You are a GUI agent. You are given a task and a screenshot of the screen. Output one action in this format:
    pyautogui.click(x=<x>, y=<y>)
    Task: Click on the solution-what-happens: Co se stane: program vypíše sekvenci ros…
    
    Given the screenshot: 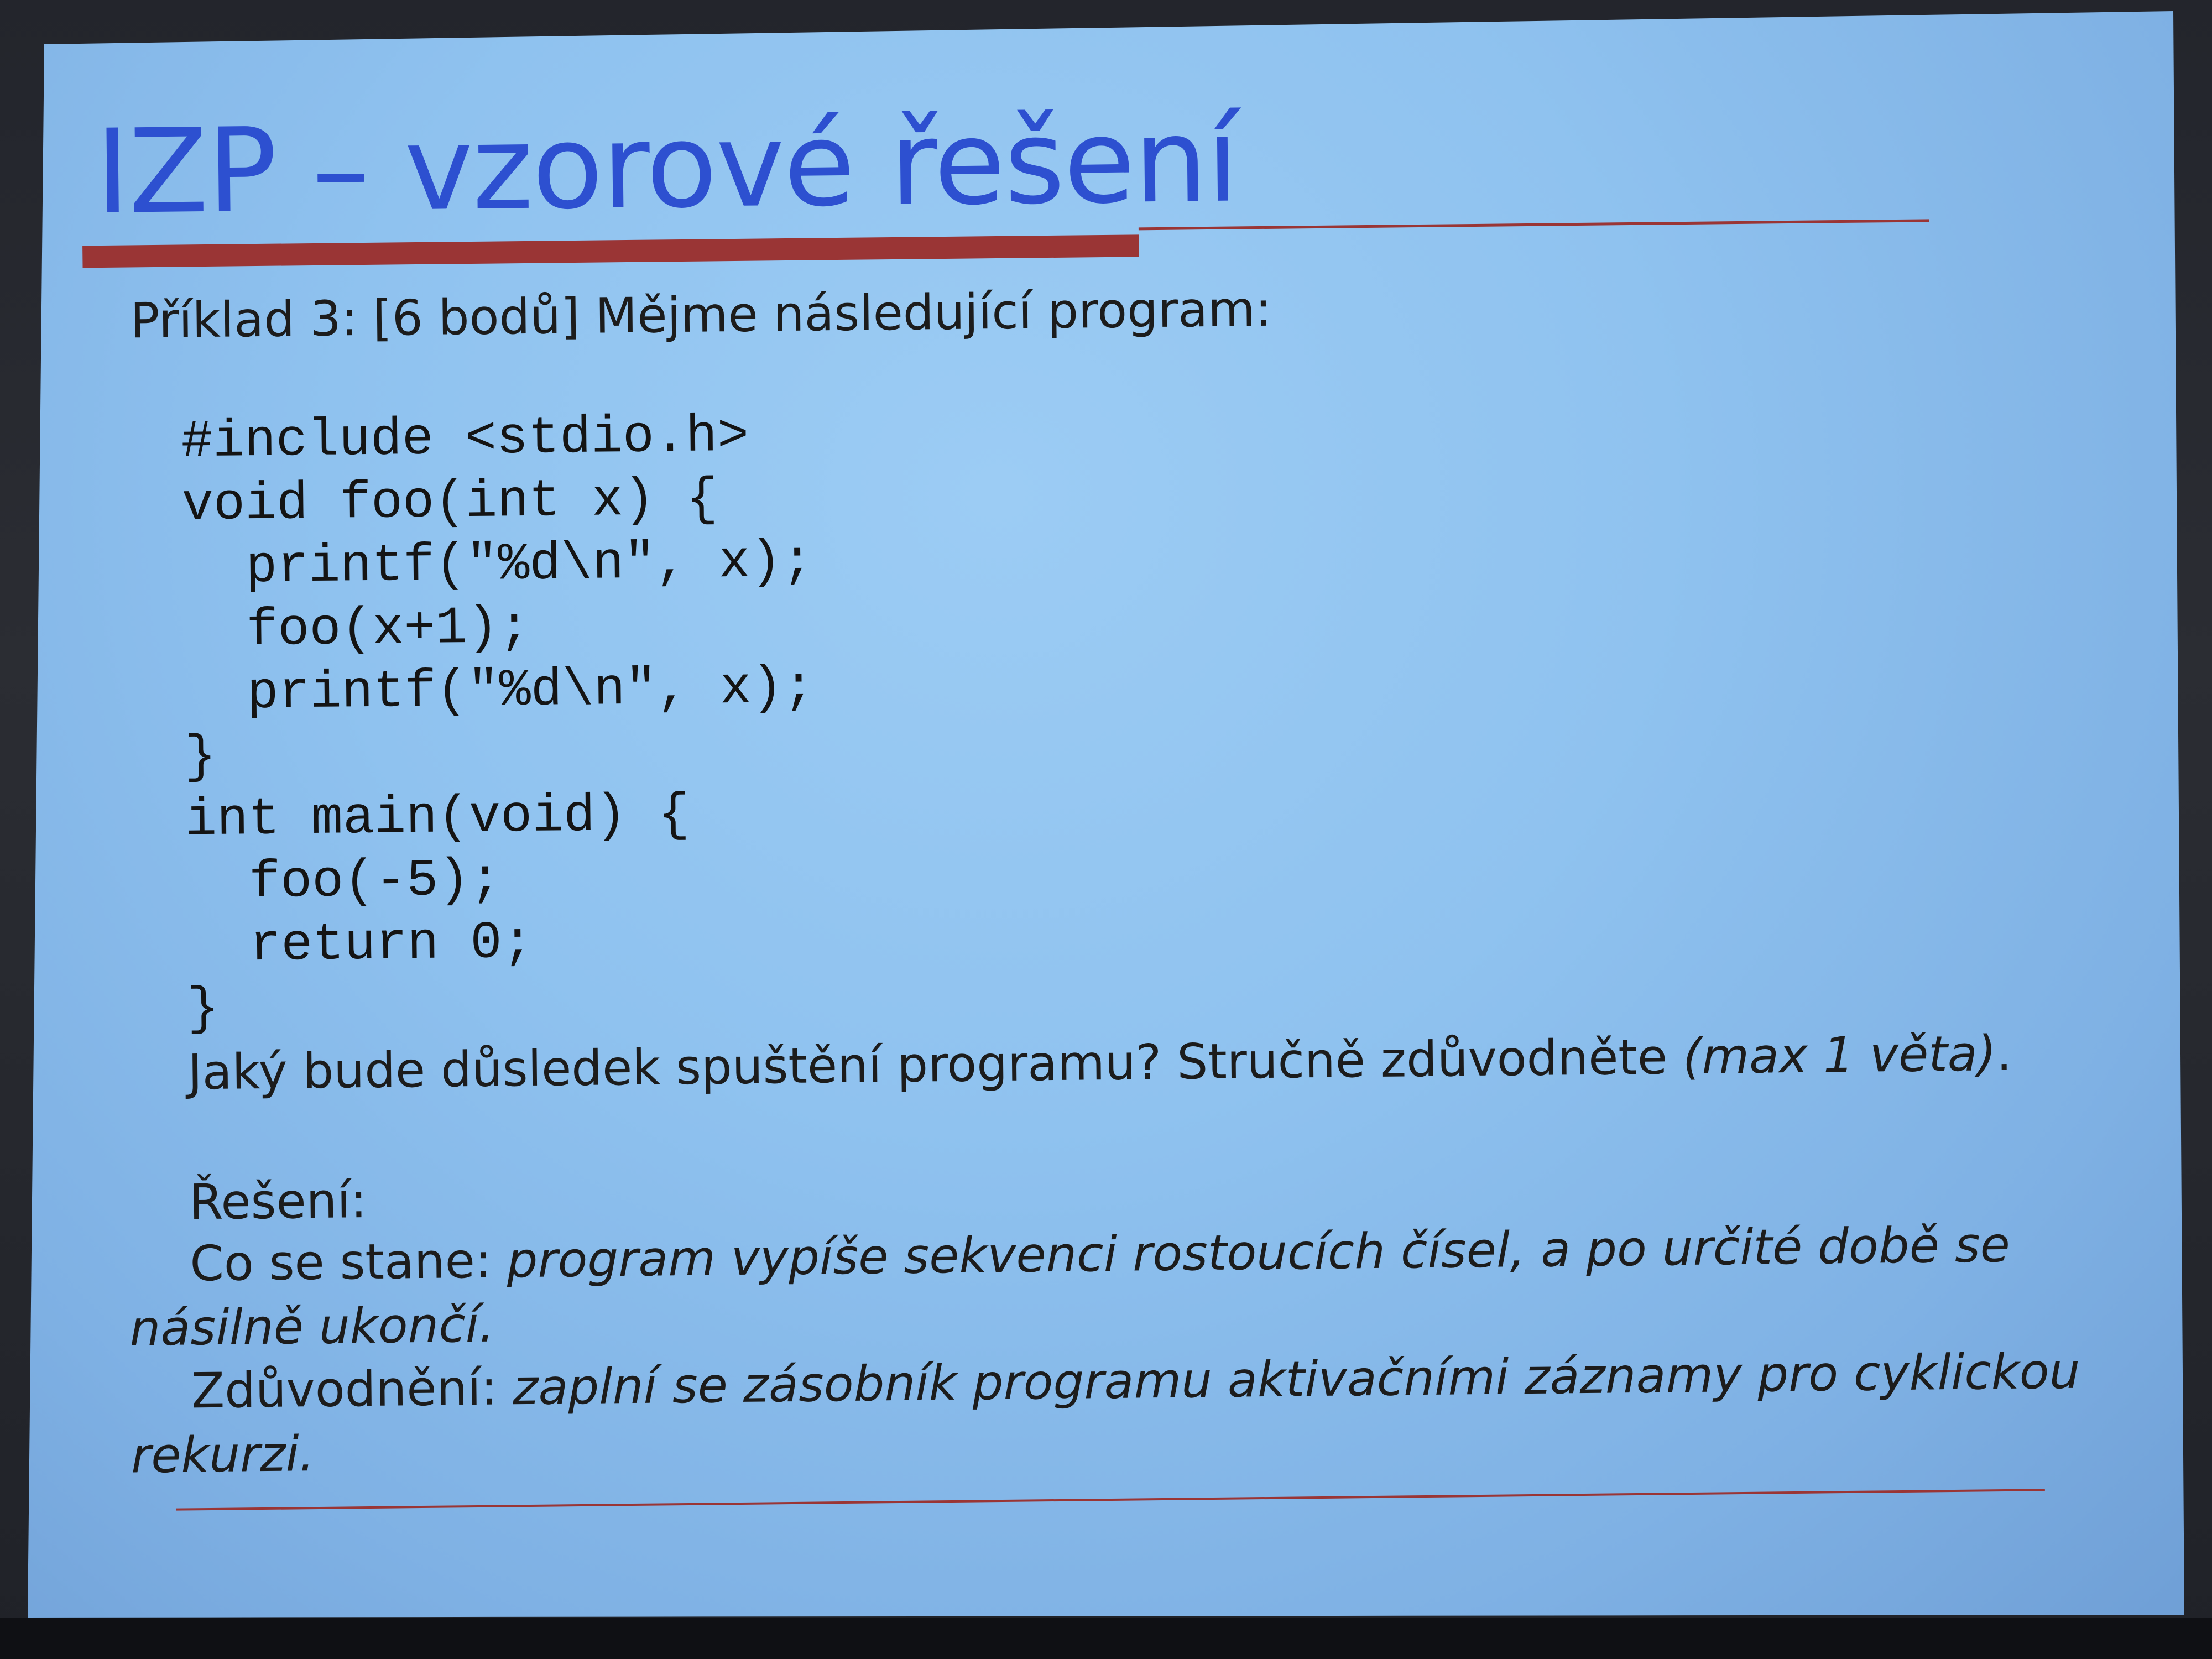 What is the action you would take?
    pyautogui.click(x=1114, y=1286)
    